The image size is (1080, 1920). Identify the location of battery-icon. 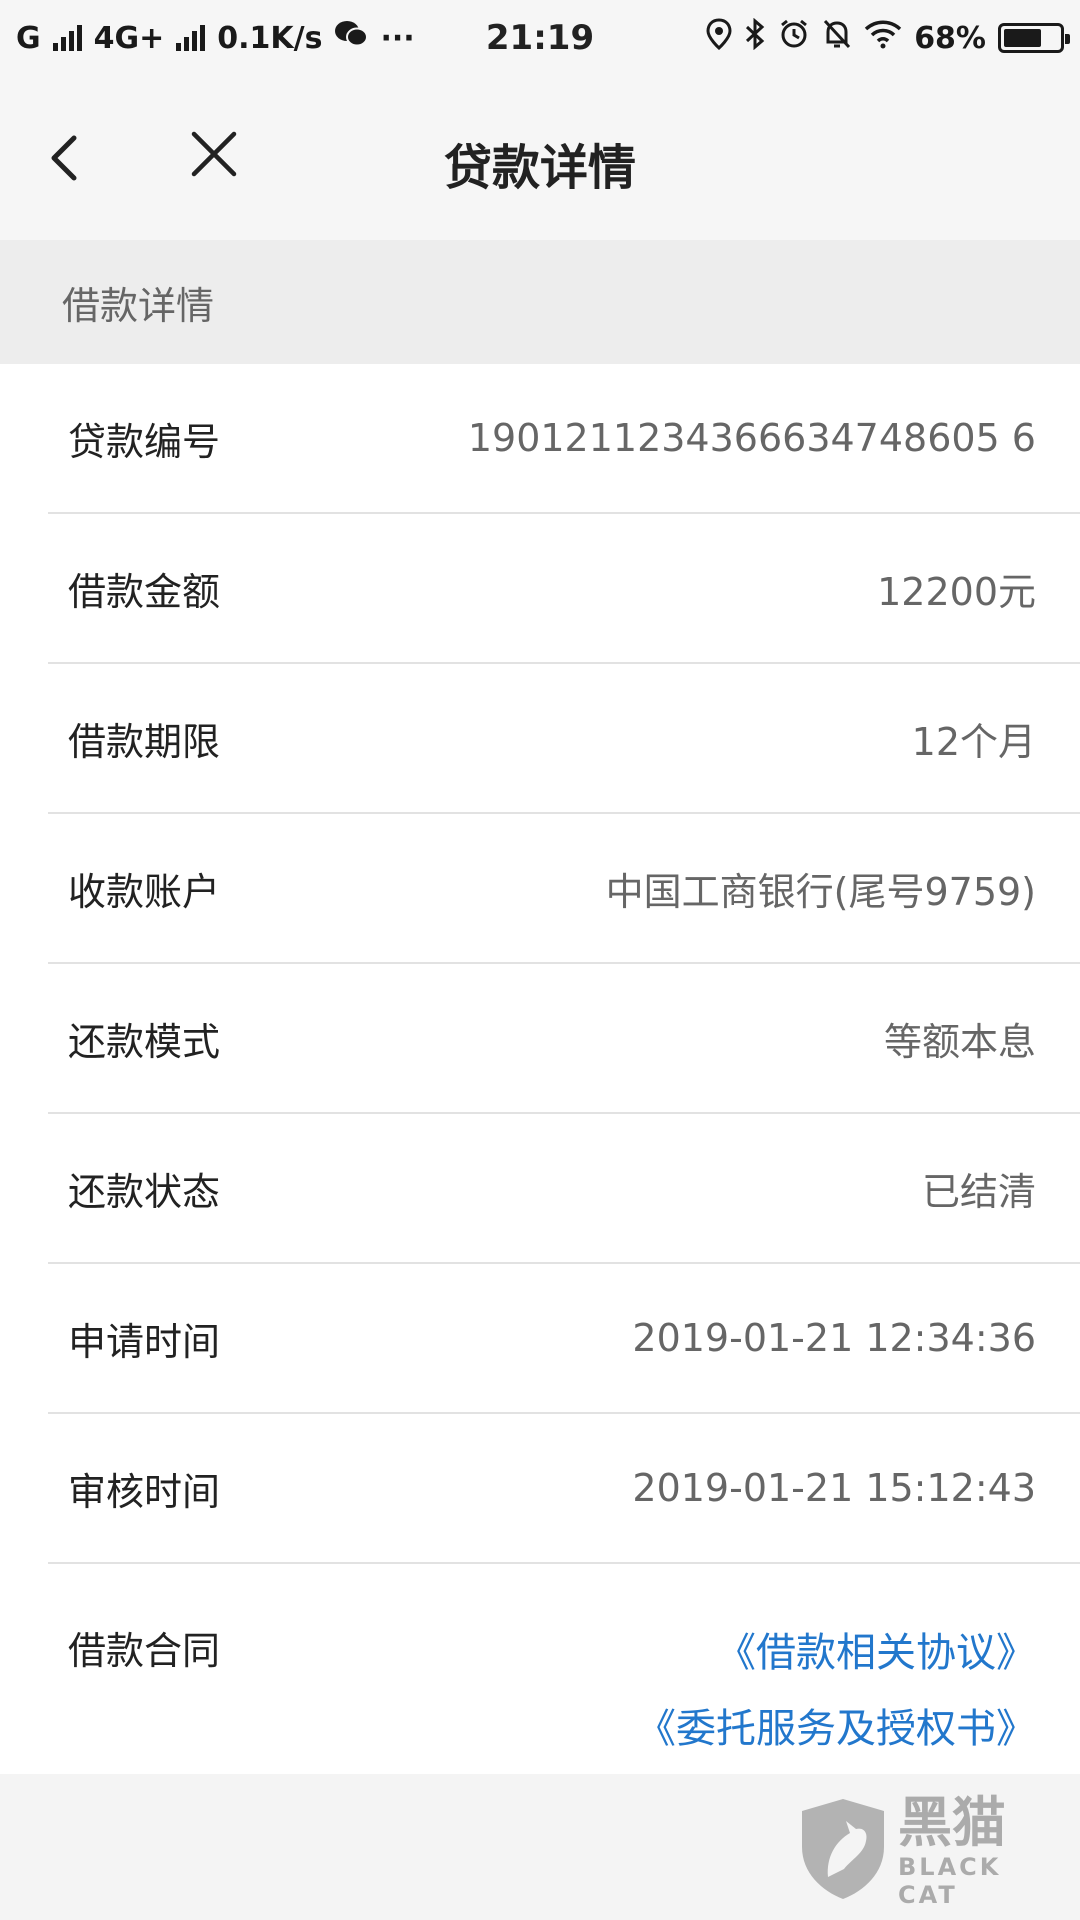
(1034, 38).